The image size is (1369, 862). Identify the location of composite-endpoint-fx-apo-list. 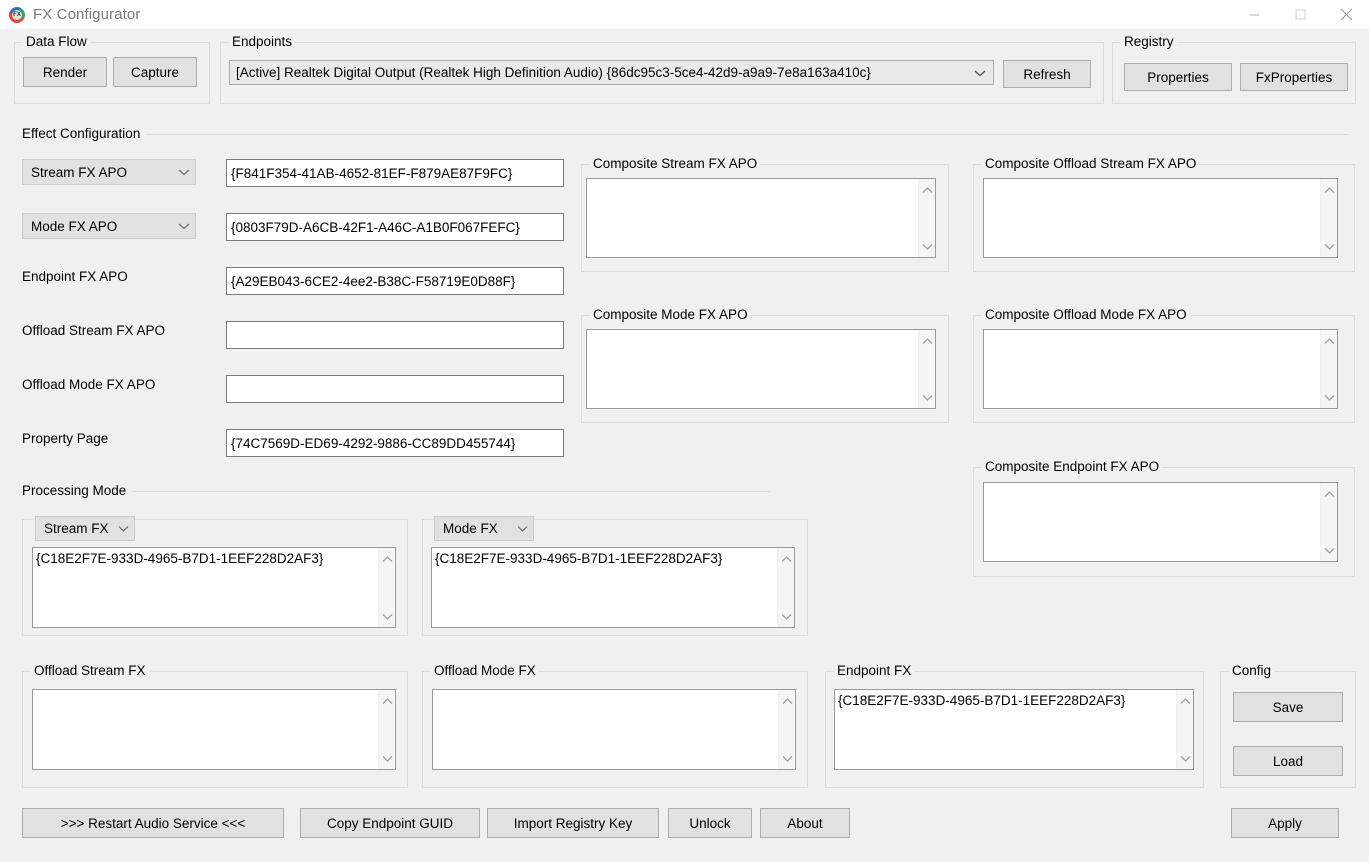
(1160, 522).